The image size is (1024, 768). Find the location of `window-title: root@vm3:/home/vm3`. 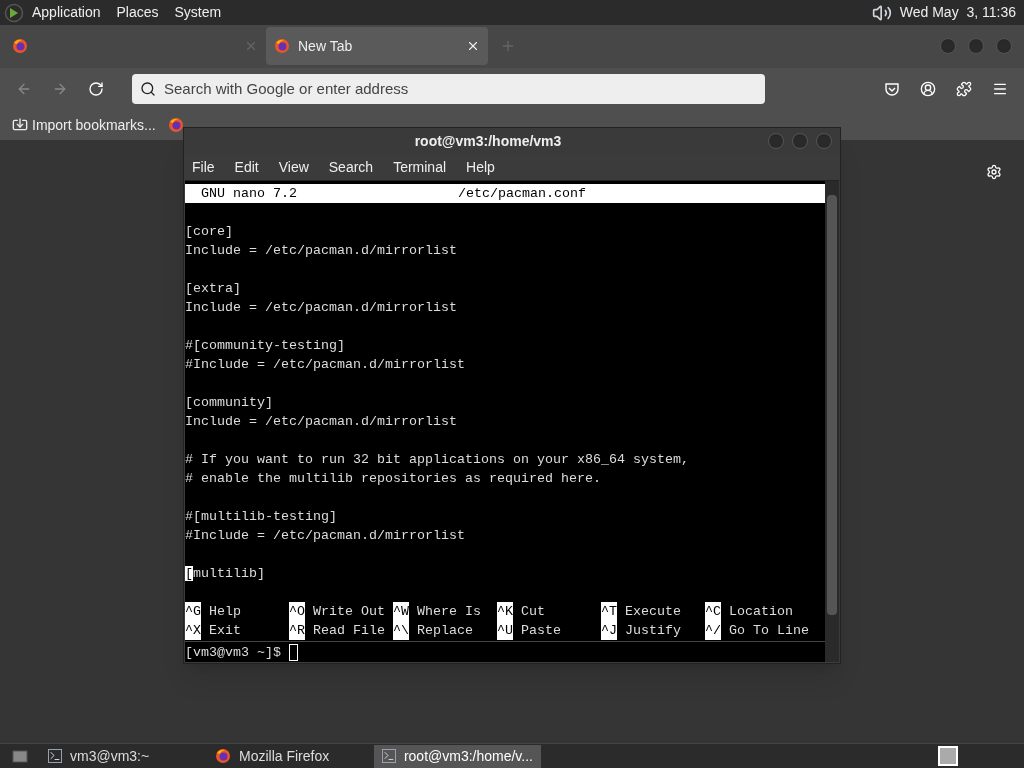

window-title: root@vm3:/home/vm3 is located at coordinates (488, 141).